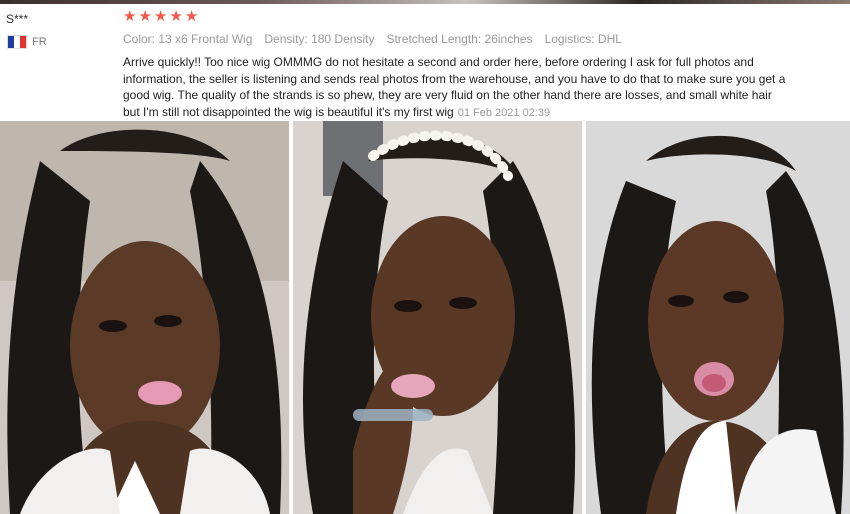  I want to click on attr-color: Color: 13 x6 Frontal Wig, so click(188, 39).